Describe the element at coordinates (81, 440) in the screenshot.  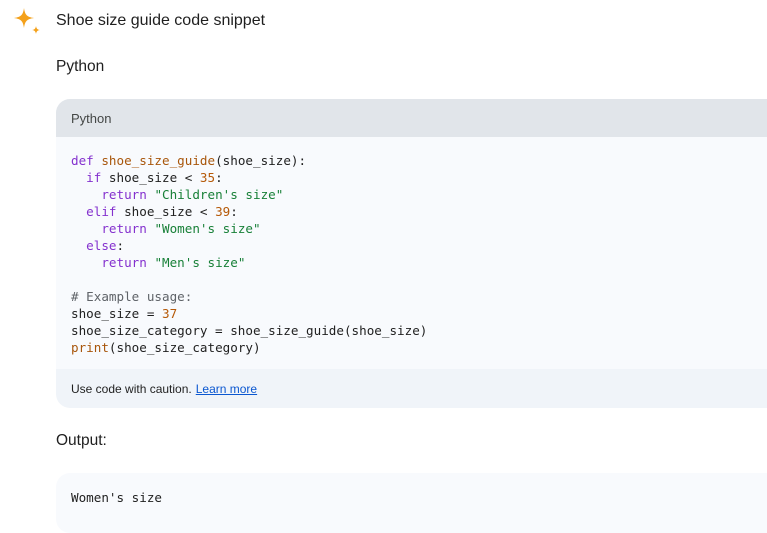
I see `output-heading: Output:` at that location.